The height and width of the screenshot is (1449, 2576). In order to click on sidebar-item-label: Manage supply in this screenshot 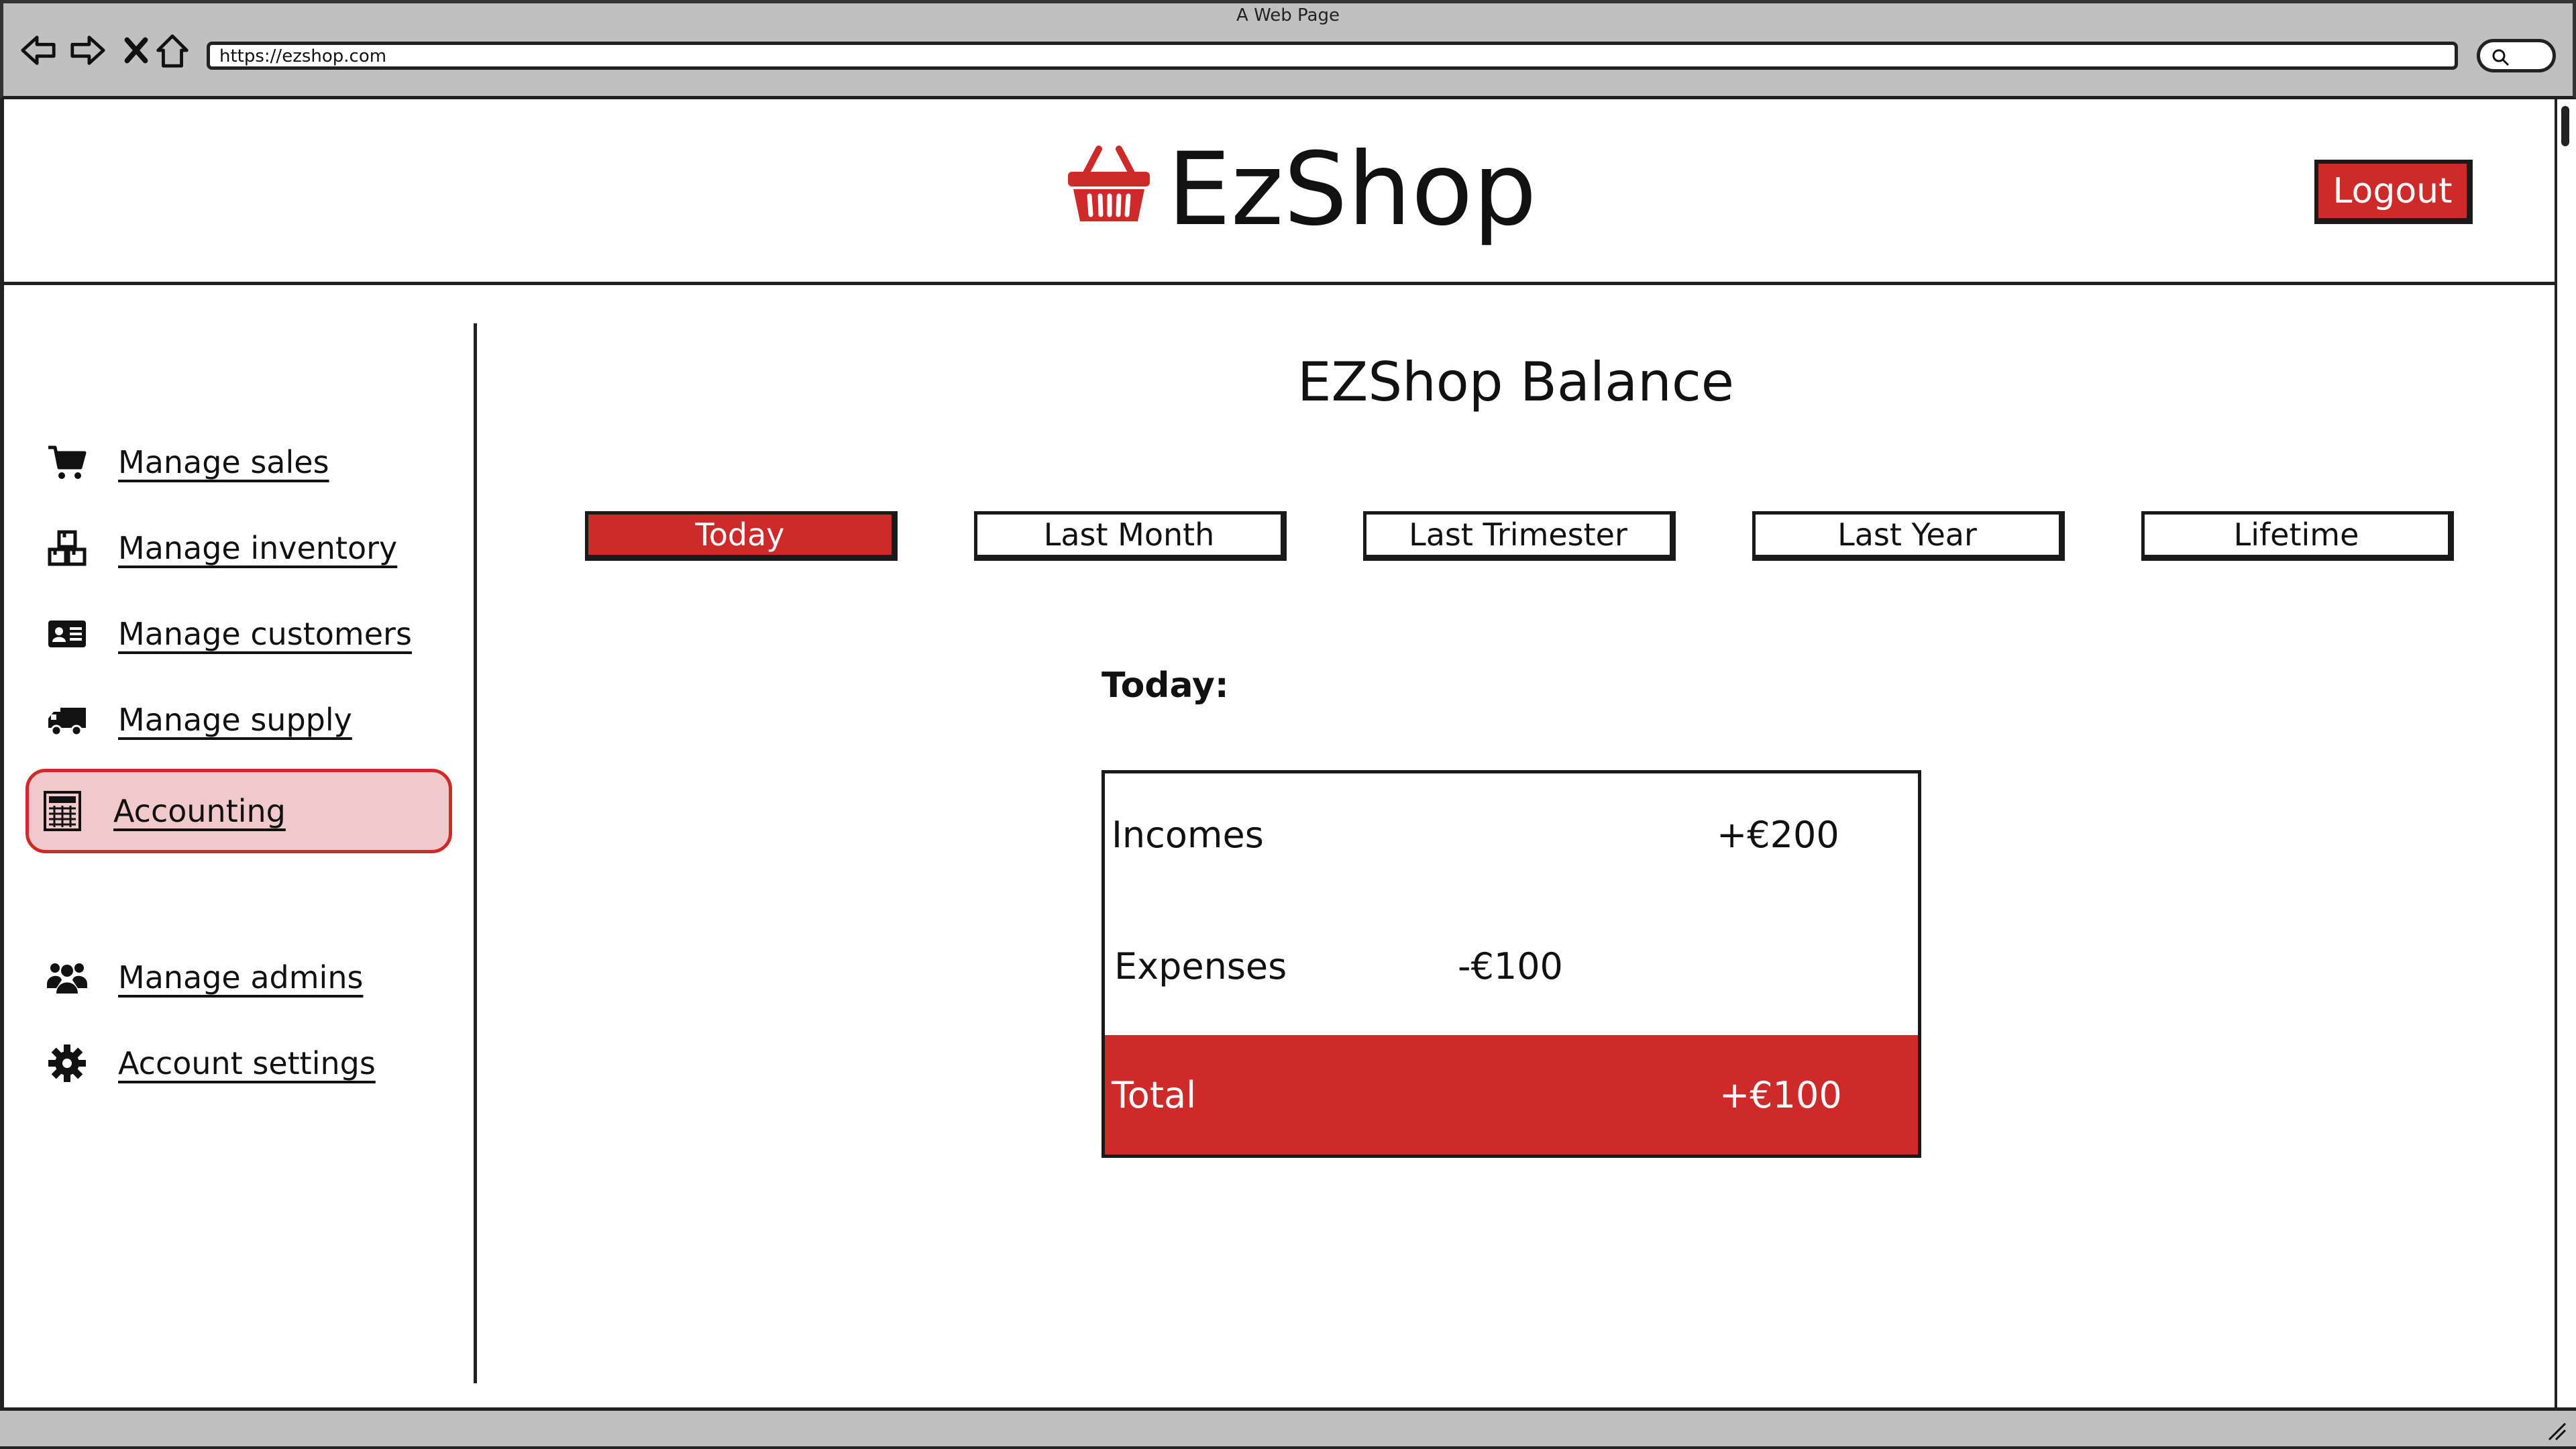, I will do `click(235, 720)`.